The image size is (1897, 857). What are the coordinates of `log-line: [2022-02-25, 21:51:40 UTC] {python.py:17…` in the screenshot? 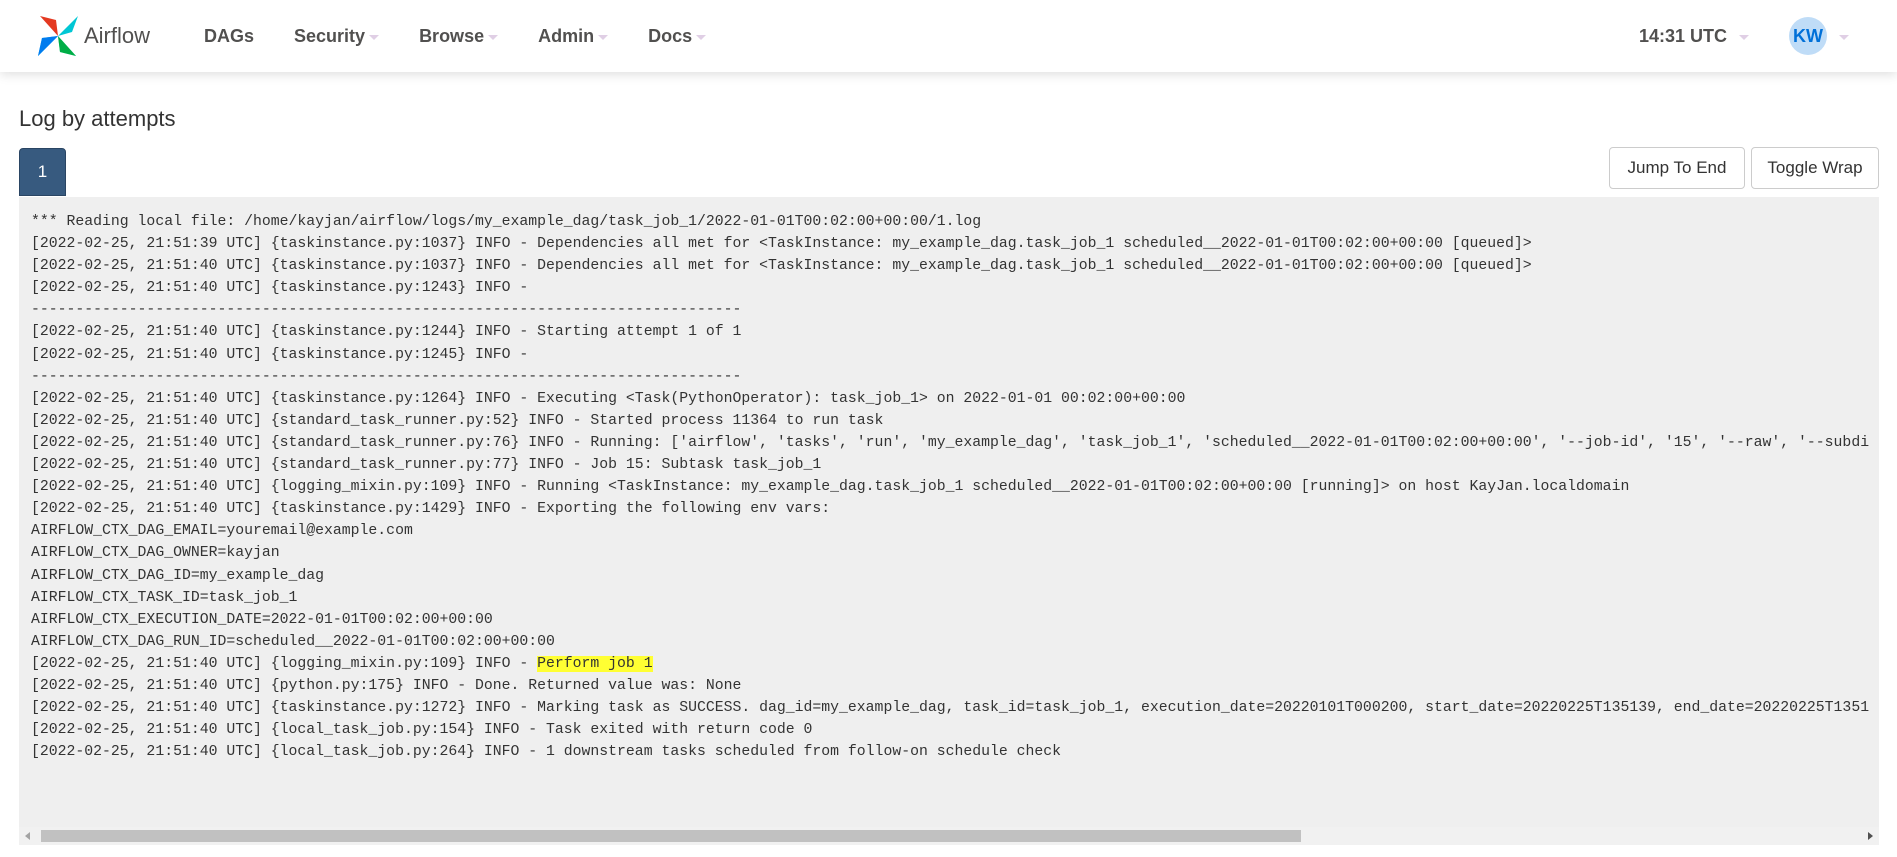 It's located at (386, 685).